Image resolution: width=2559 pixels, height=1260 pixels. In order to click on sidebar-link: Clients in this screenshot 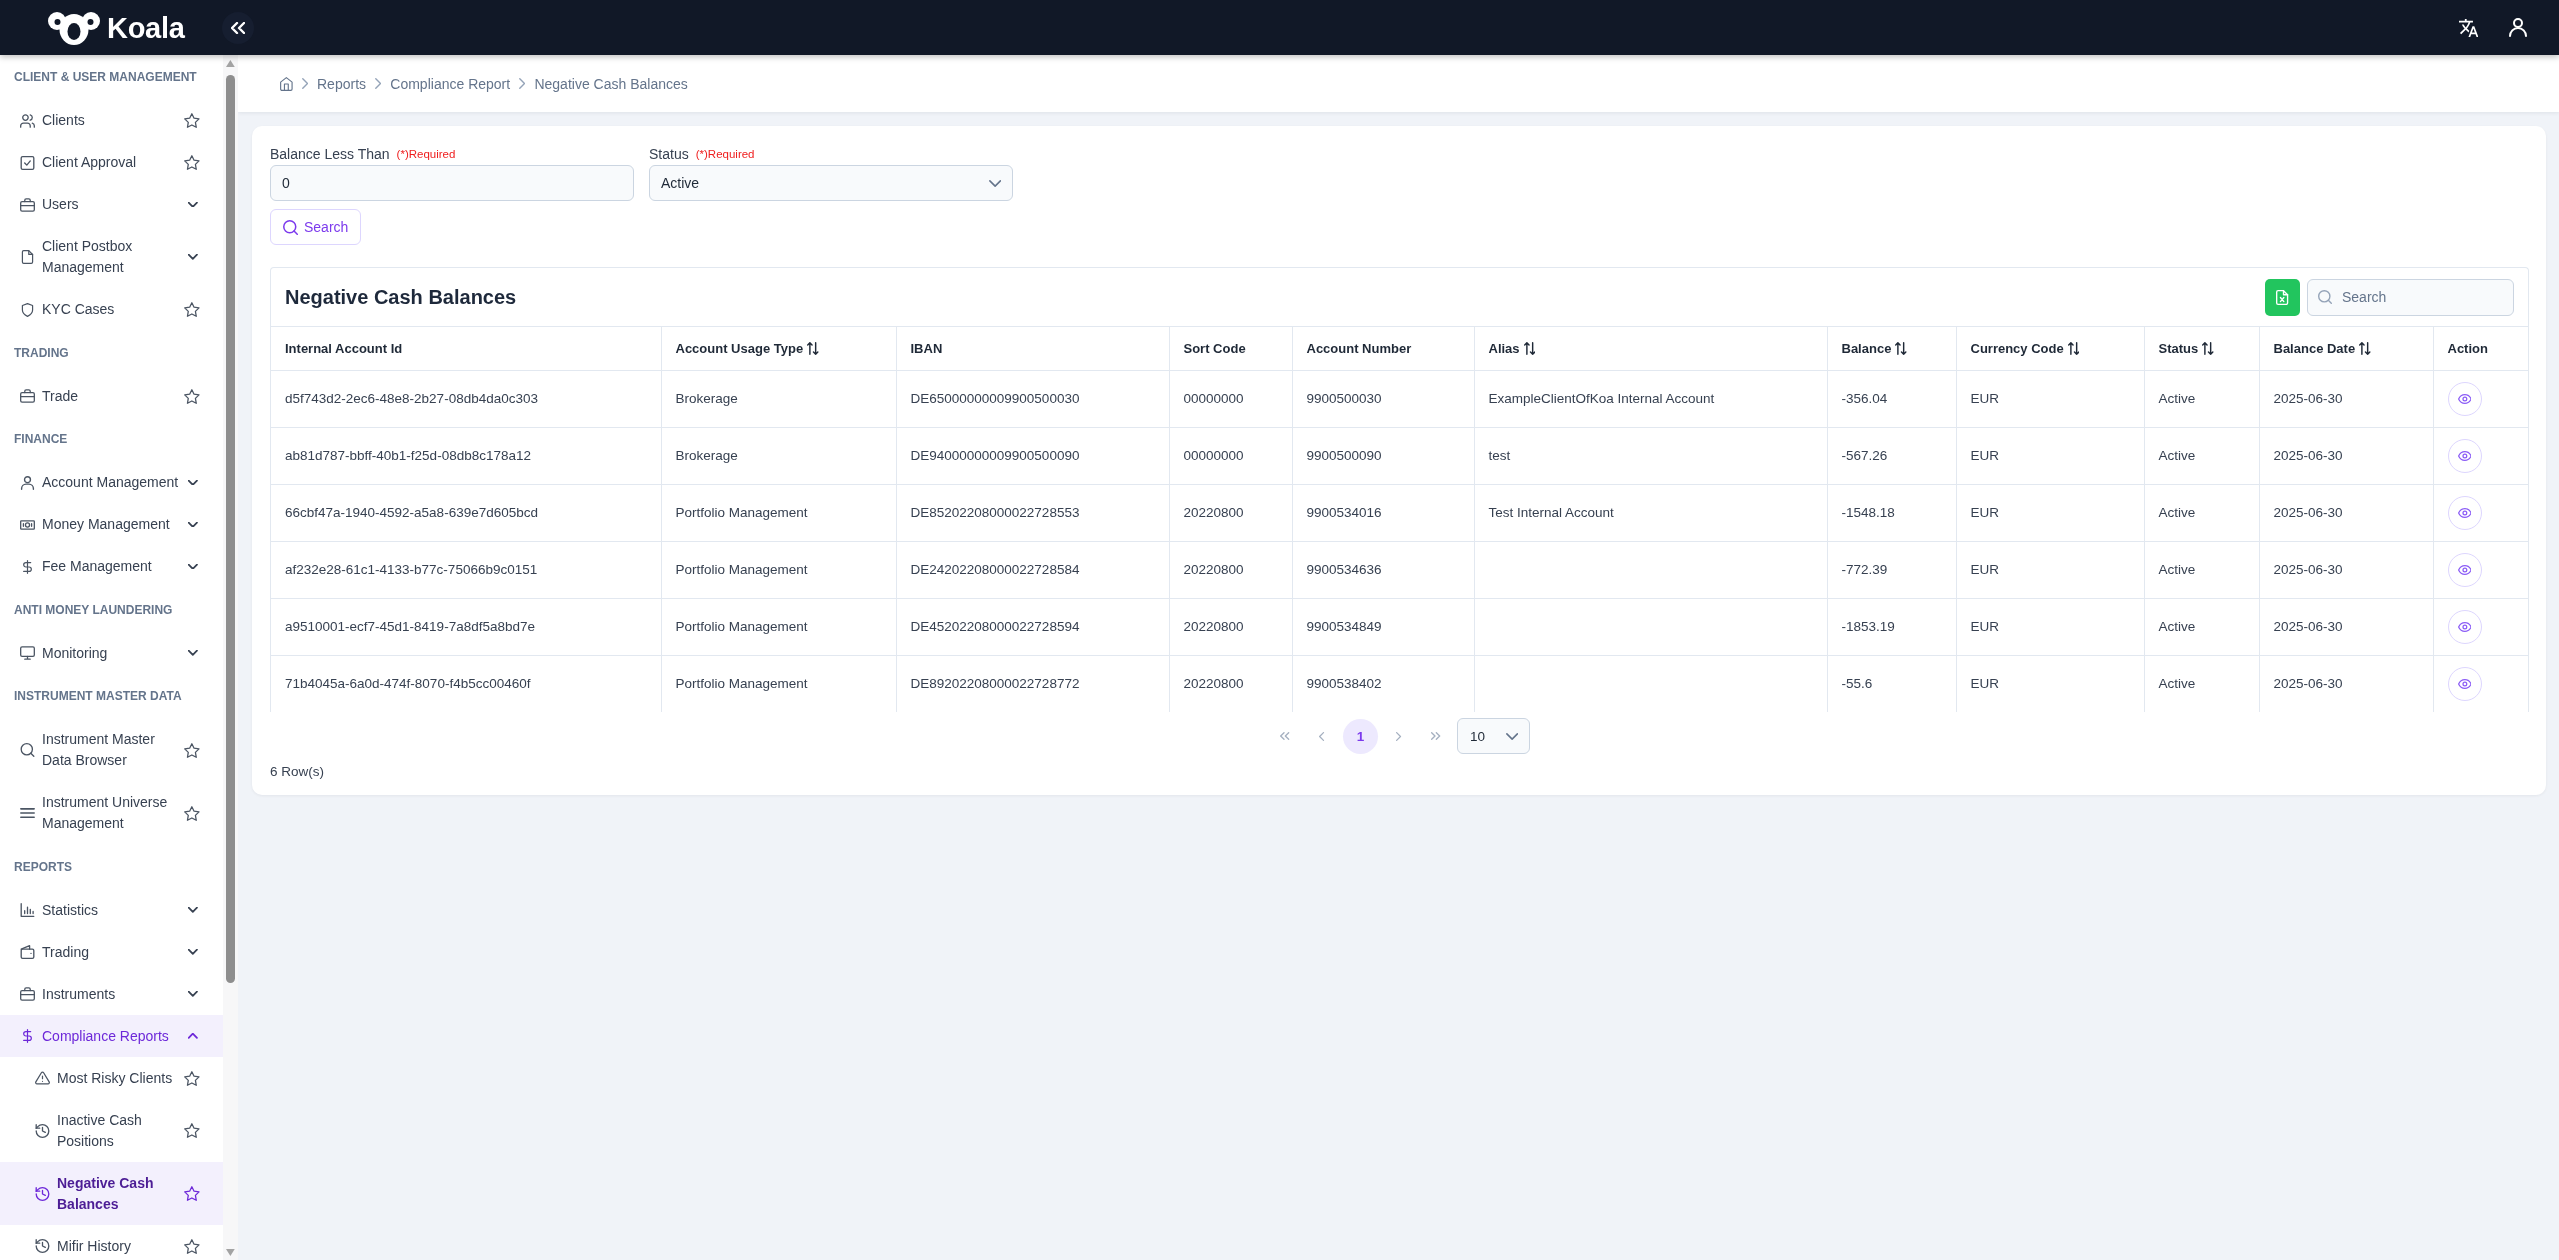, I will do `click(111, 120)`.